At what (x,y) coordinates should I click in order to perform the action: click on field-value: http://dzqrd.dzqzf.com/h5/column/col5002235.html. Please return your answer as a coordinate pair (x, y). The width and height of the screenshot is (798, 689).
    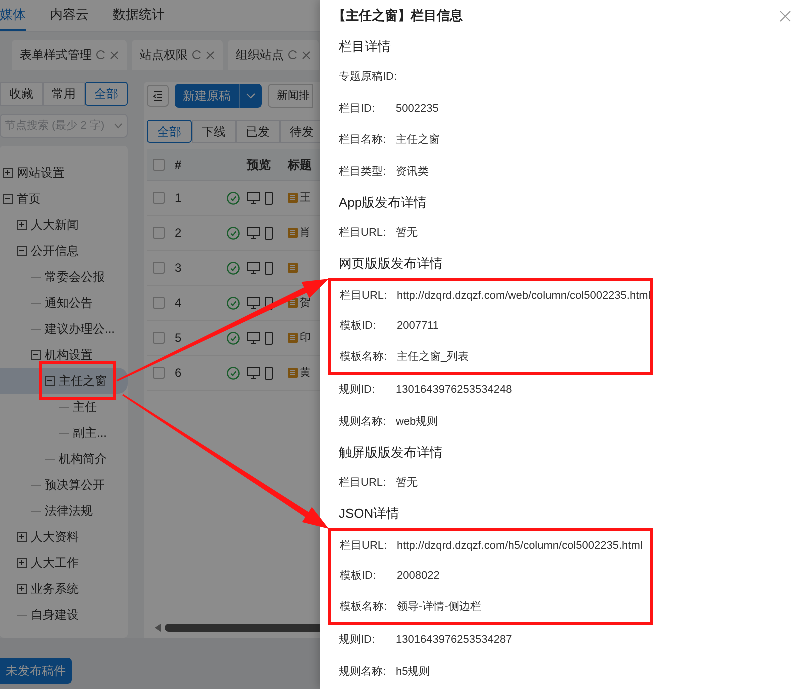
    Looking at the image, I should click on (520, 546).